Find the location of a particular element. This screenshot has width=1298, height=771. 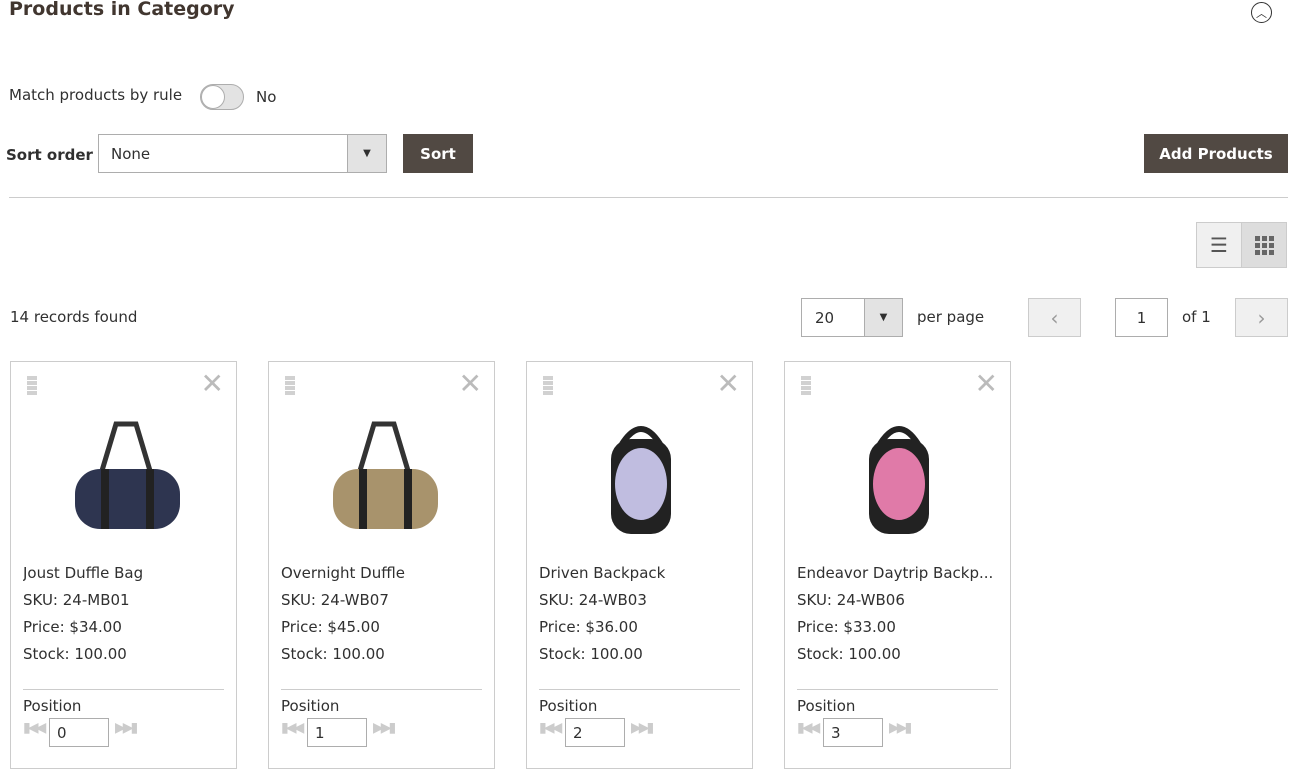

product-name: Joust Duffle Bag is located at coordinates (83, 573).